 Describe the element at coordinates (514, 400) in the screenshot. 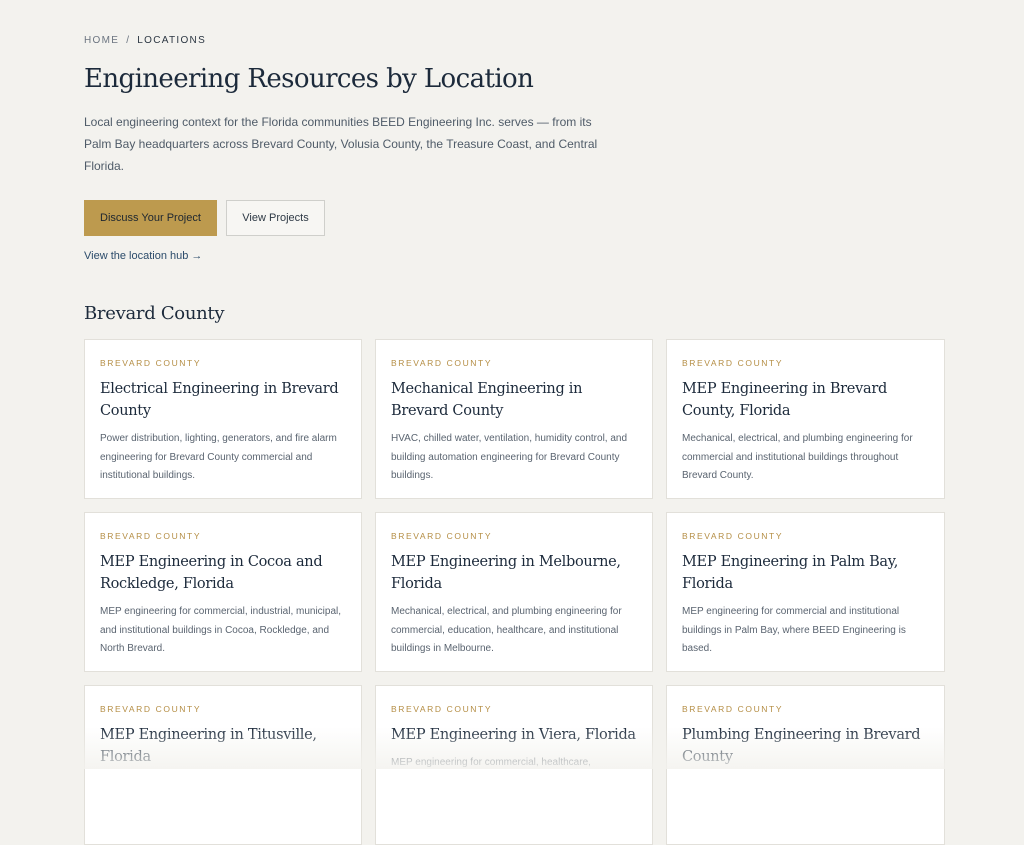

I see `card-title: Mechanical Engineering in Brevard County` at that location.